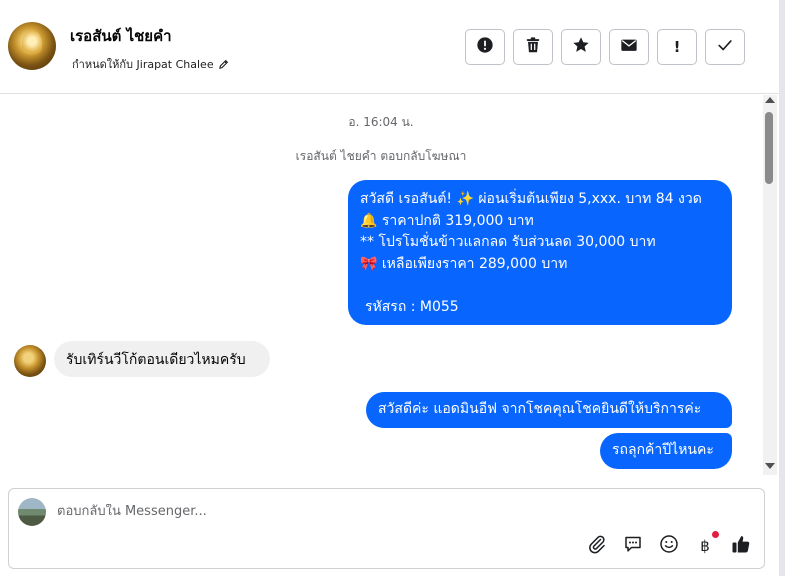 This screenshot has height=576, width=785. What do you see at coordinates (769, 148) in the screenshot?
I see `scrollbar-thumb` at bounding box center [769, 148].